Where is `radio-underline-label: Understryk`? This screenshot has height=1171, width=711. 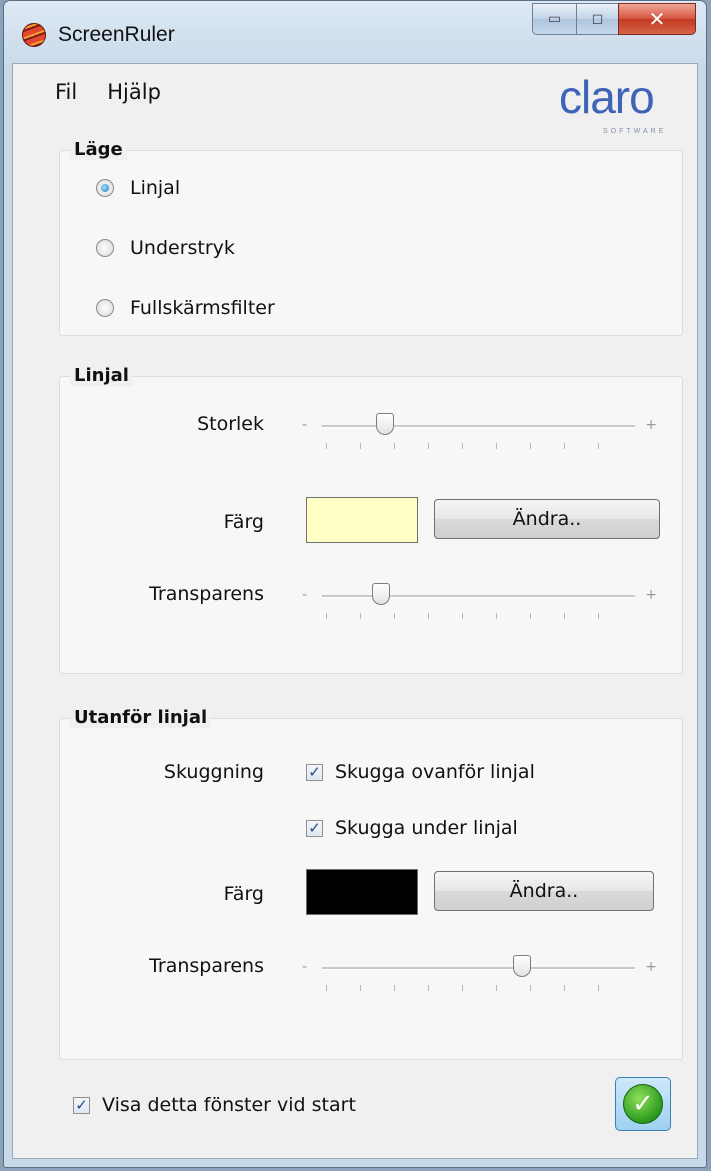
radio-underline-label: Understryk is located at coordinates (182, 248).